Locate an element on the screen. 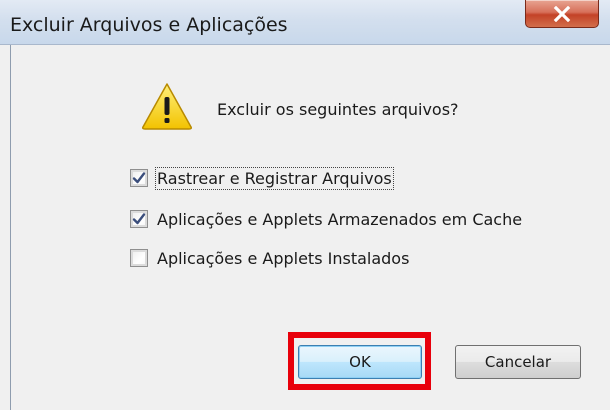 Image resolution: width=610 pixels, height=410 pixels. title-bar: Excluir Arquivos e Aplicações is located at coordinates (305, 22).